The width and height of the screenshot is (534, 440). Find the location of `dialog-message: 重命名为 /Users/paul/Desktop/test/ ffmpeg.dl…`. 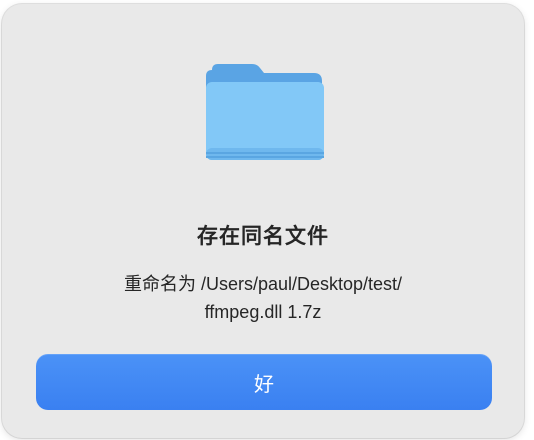

dialog-message: 重命名为 /Users/paul/Desktop/test/ ffmpeg.dl… is located at coordinates (263, 298).